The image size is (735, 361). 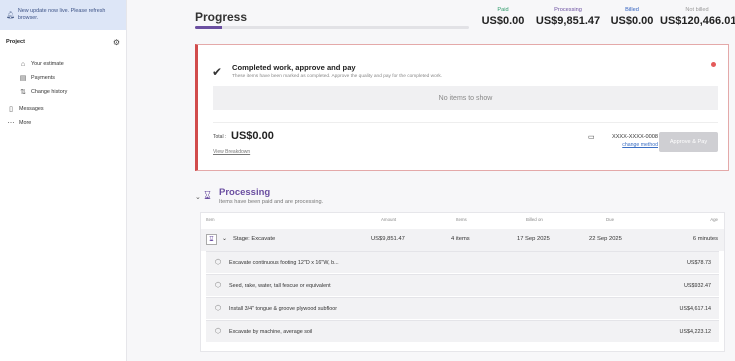 What do you see at coordinates (63, 42) in the screenshot?
I see `project-header: Project ⚙` at bounding box center [63, 42].